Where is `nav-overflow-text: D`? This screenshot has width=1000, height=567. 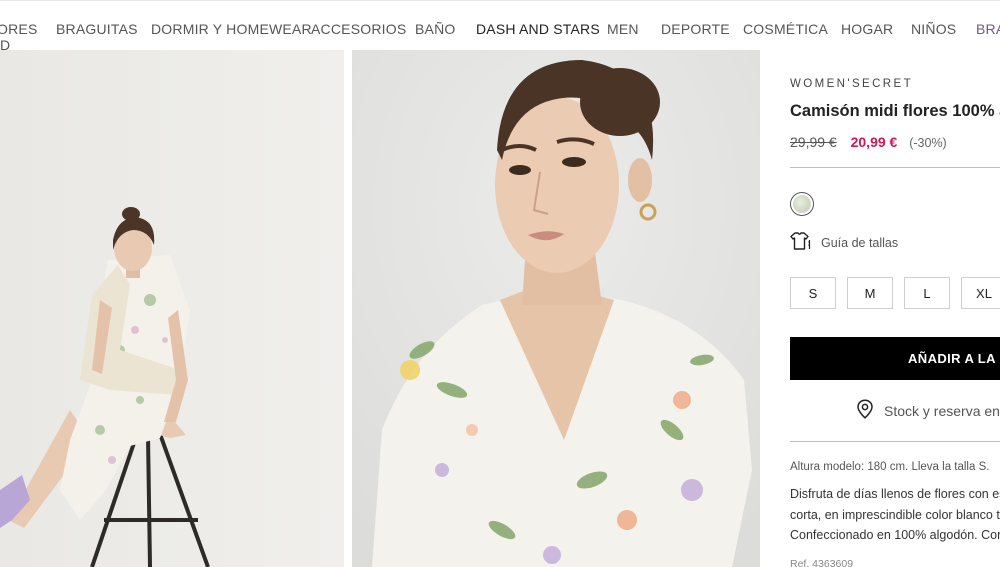 nav-overflow-text: D is located at coordinates (5, 43).